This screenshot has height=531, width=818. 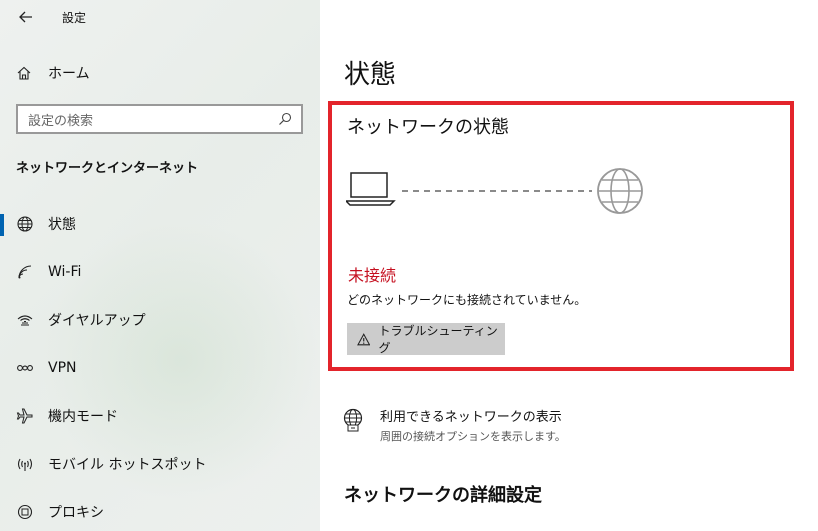 What do you see at coordinates (542, 426) in the screenshot?
I see `show-available-networks-link: 利用できるネットワークの表示 周囲の接続オプションを表示します。` at bounding box center [542, 426].